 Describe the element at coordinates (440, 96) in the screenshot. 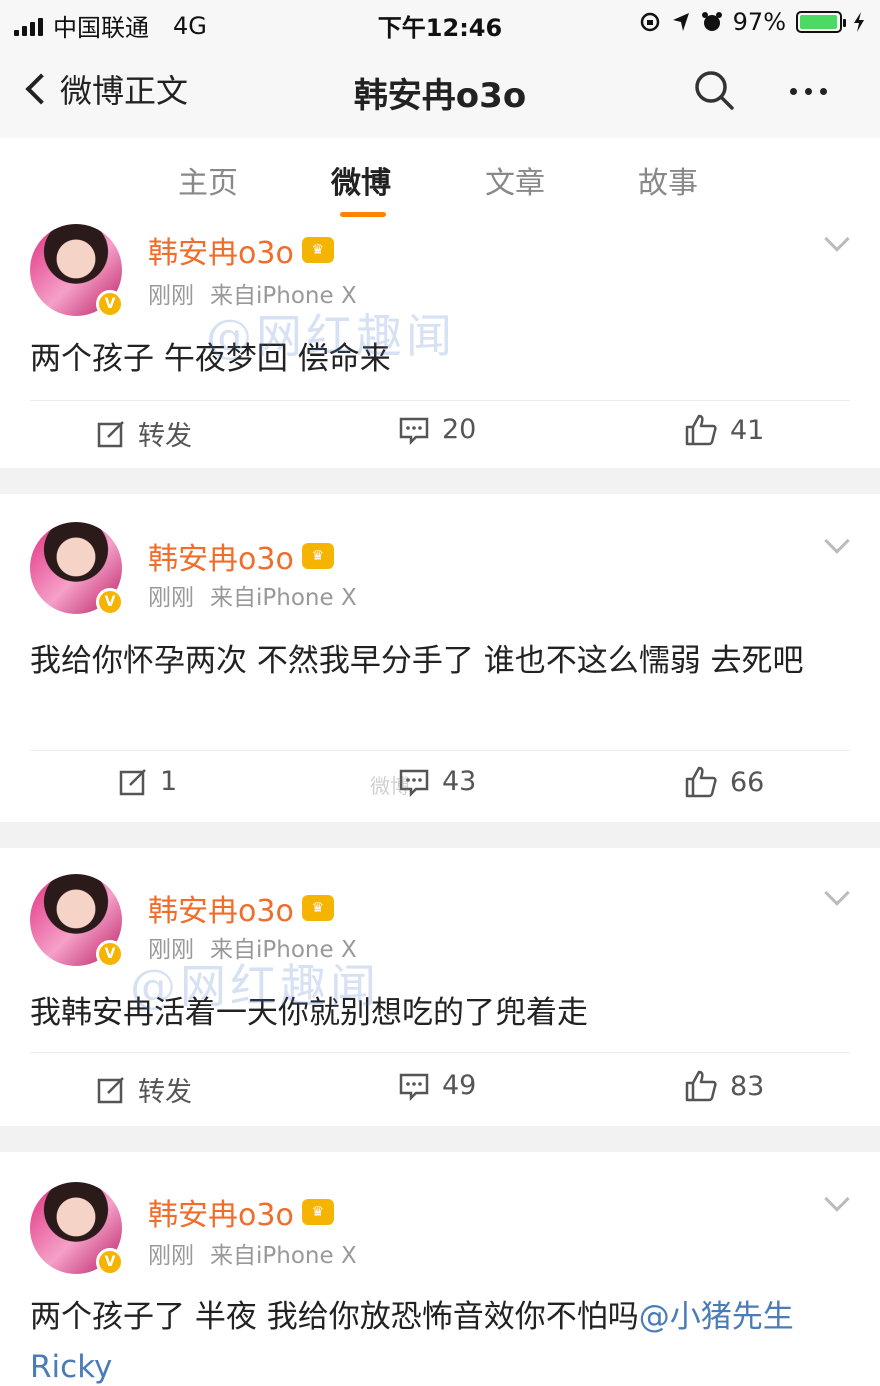

I see `page-title: 韩安冉o3o` at that location.